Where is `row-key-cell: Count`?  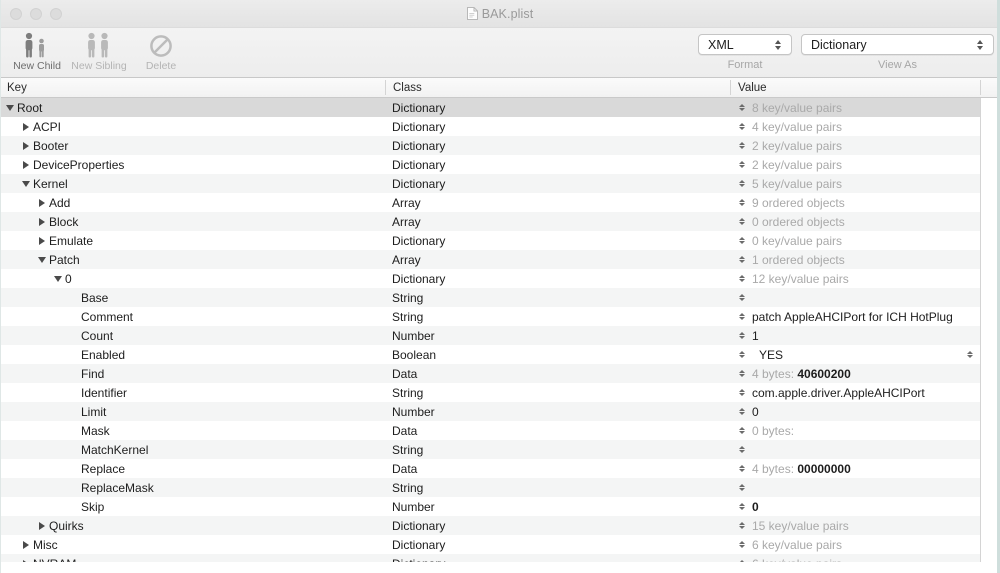 row-key-cell: Count is located at coordinates (192, 335).